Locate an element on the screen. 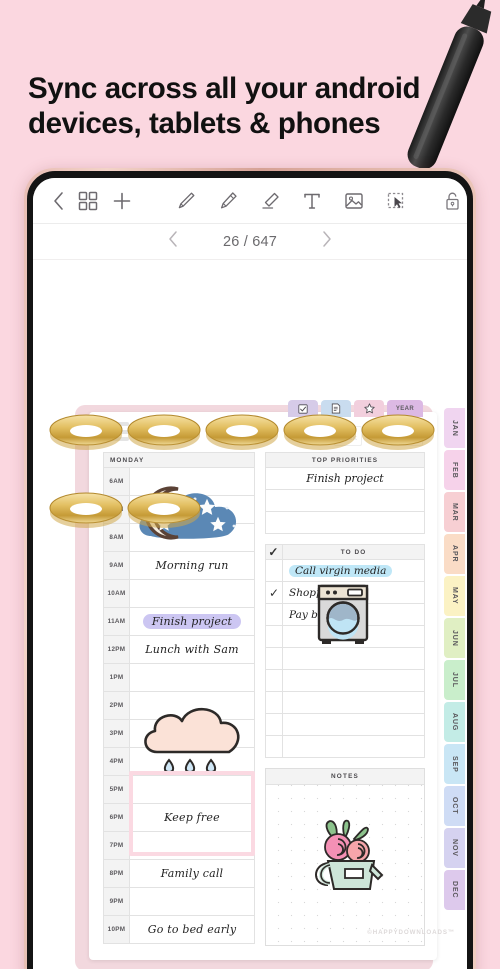  month-tab-jun: JUN is located at coordinates (454, 638).